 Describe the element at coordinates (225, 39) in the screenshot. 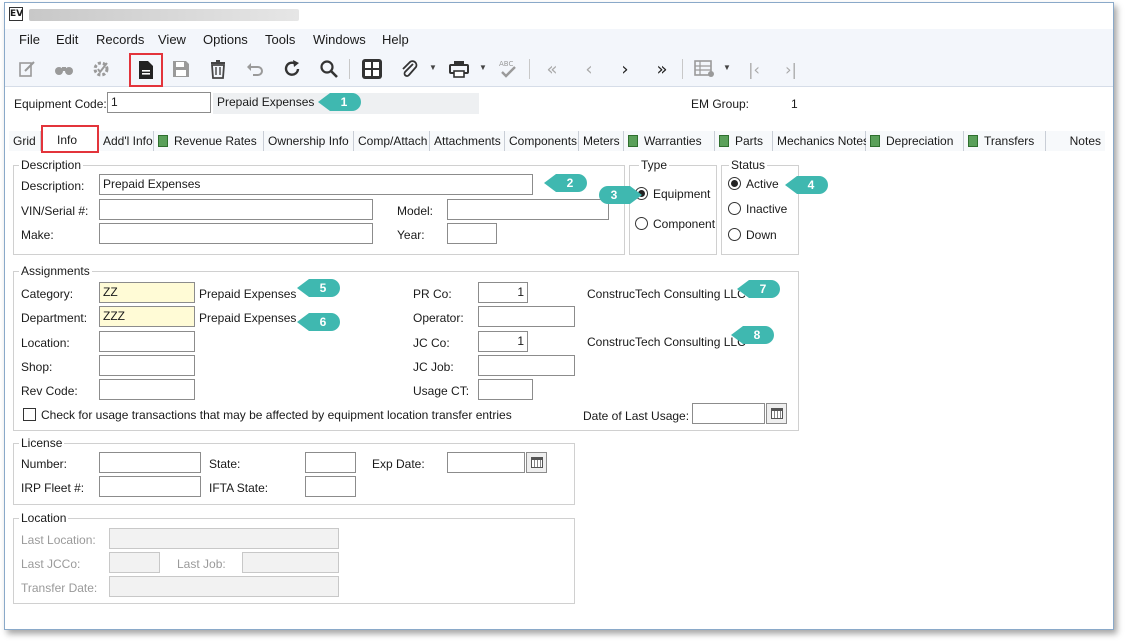

I see `menu-options: Options` at that location.